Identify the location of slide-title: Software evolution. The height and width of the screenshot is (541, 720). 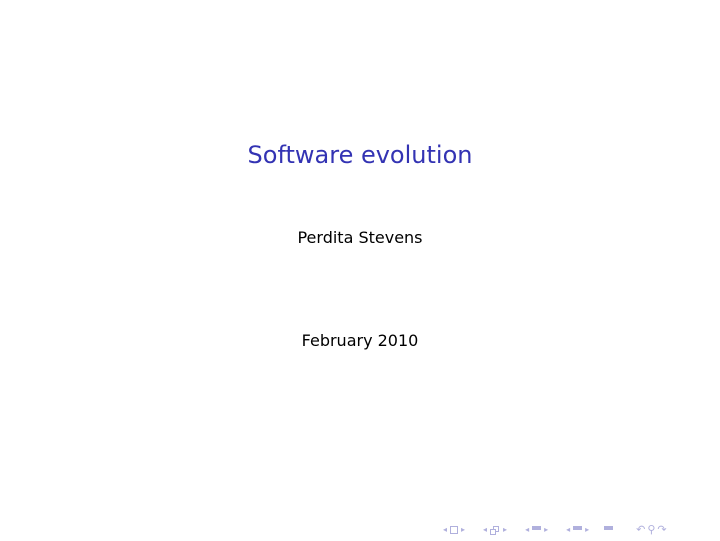
(360, 155).